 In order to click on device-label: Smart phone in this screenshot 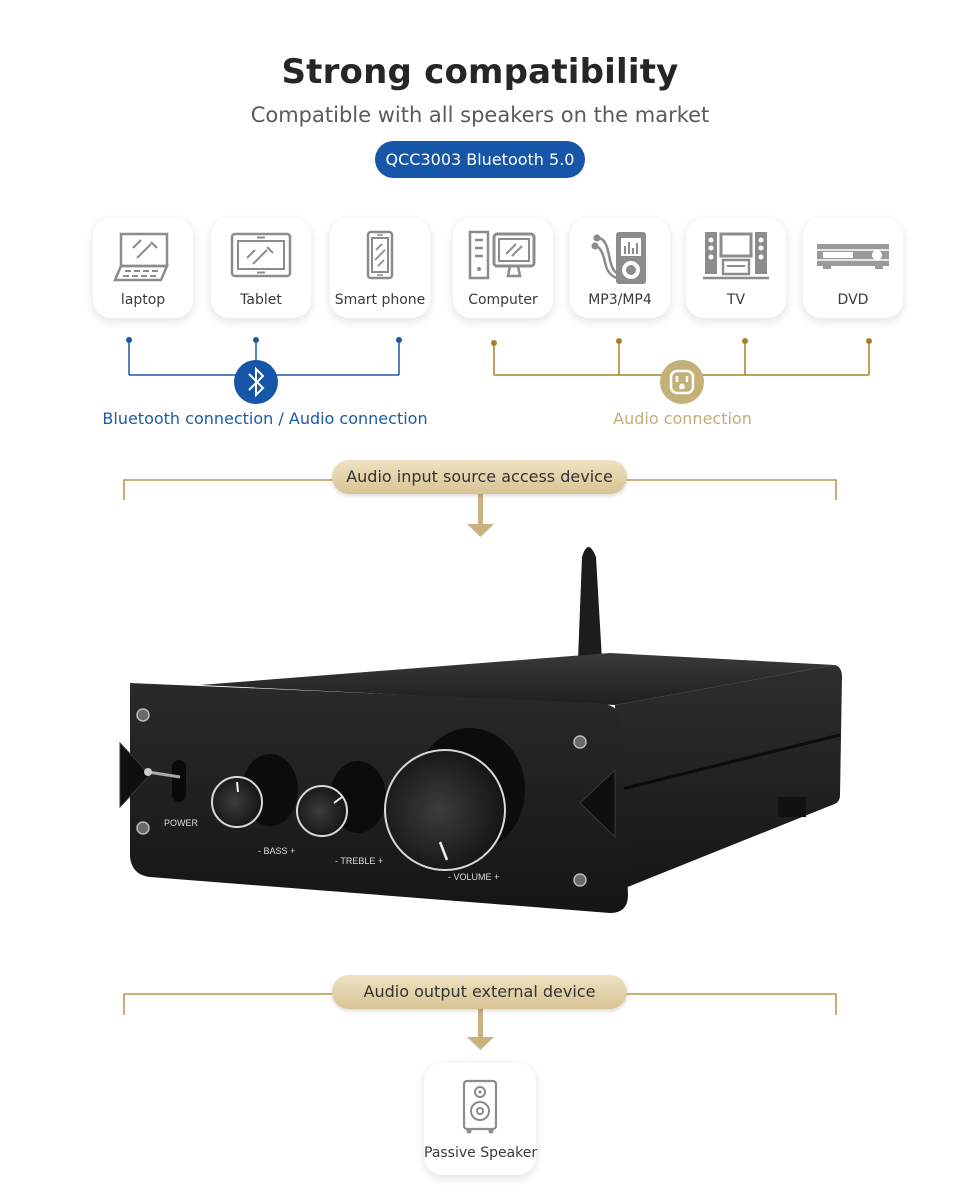, I will do `click(380, 300)`.